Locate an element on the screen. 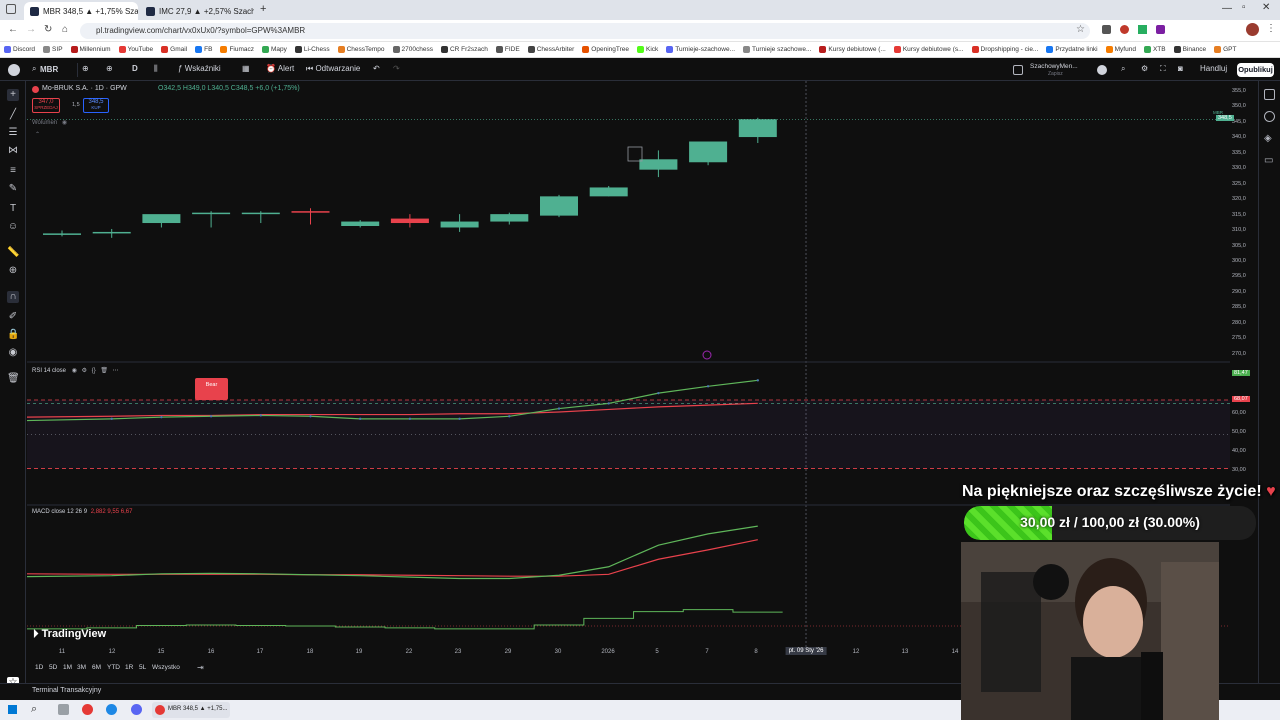 Image resolution: width=1280 pixels, height=720 pixels. bookmark-item: Myfund is located at coordinates (1120, 49).